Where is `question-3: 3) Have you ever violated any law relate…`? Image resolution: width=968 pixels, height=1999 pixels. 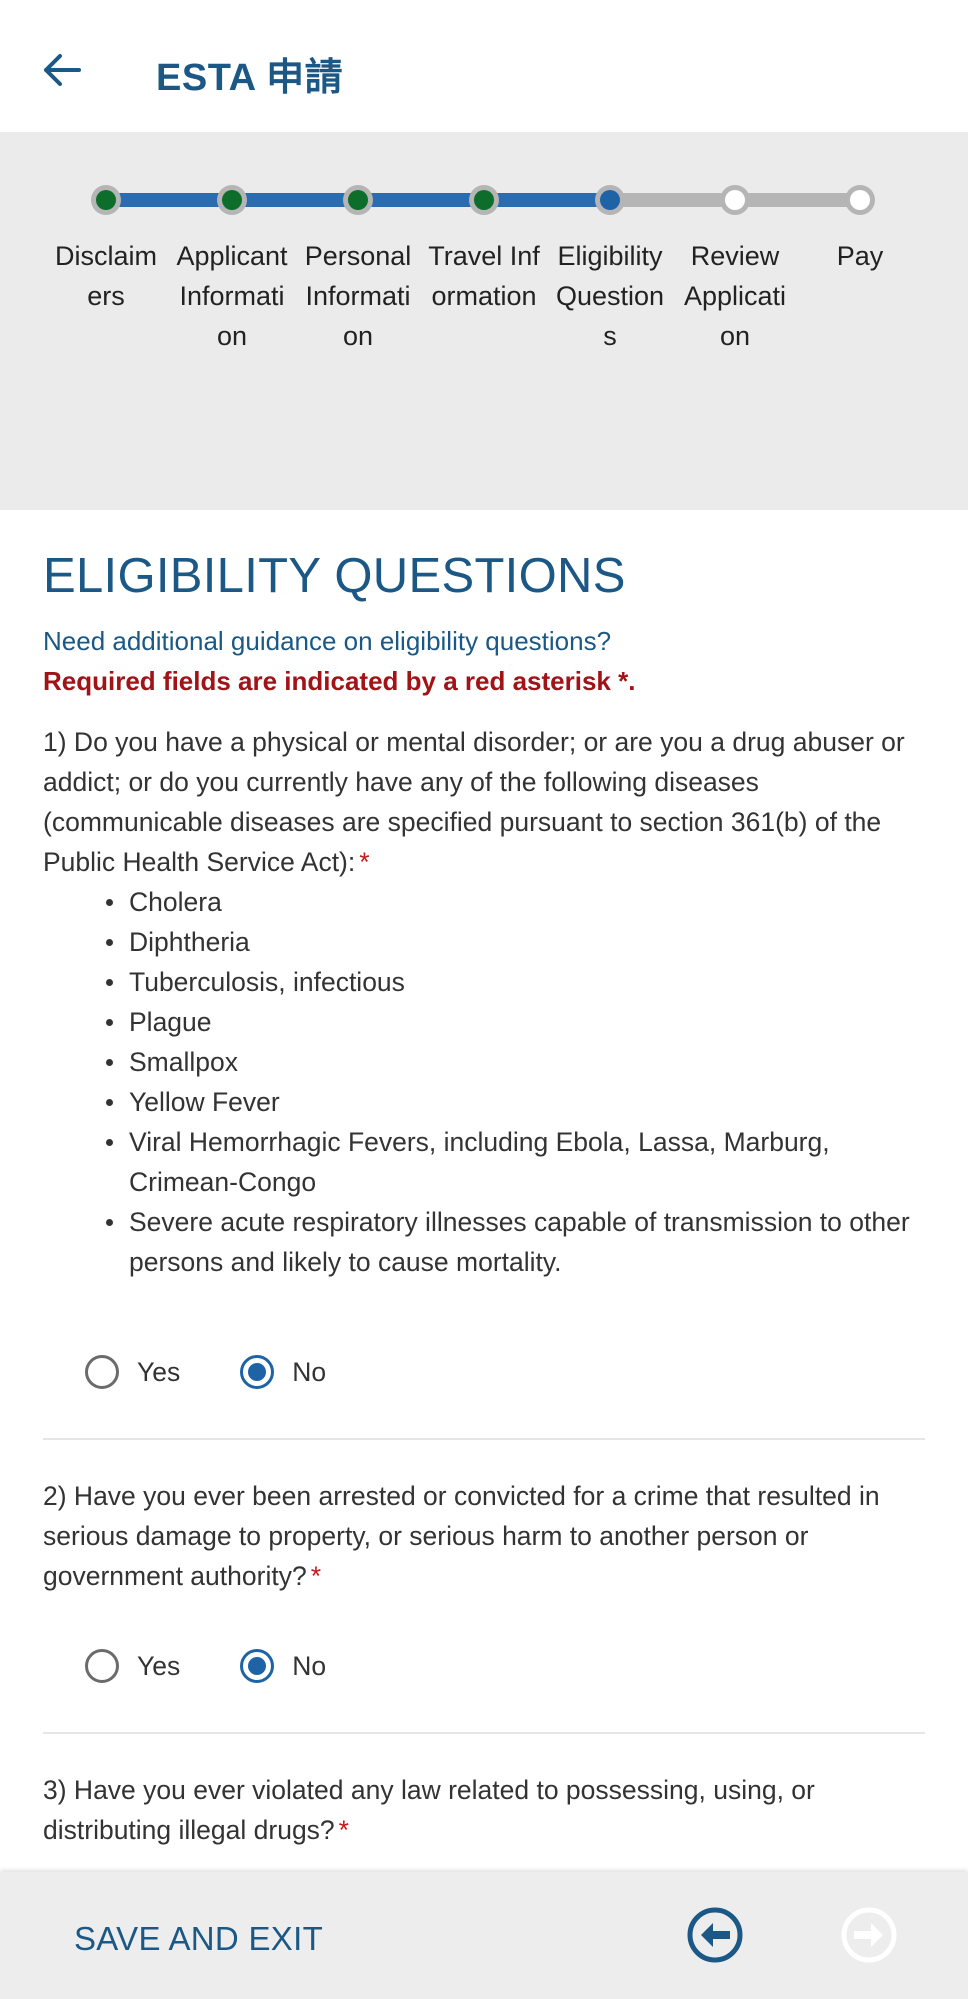
question-3: 3) Have you ever violated any law relate… is located at coordinates (484, 1810).